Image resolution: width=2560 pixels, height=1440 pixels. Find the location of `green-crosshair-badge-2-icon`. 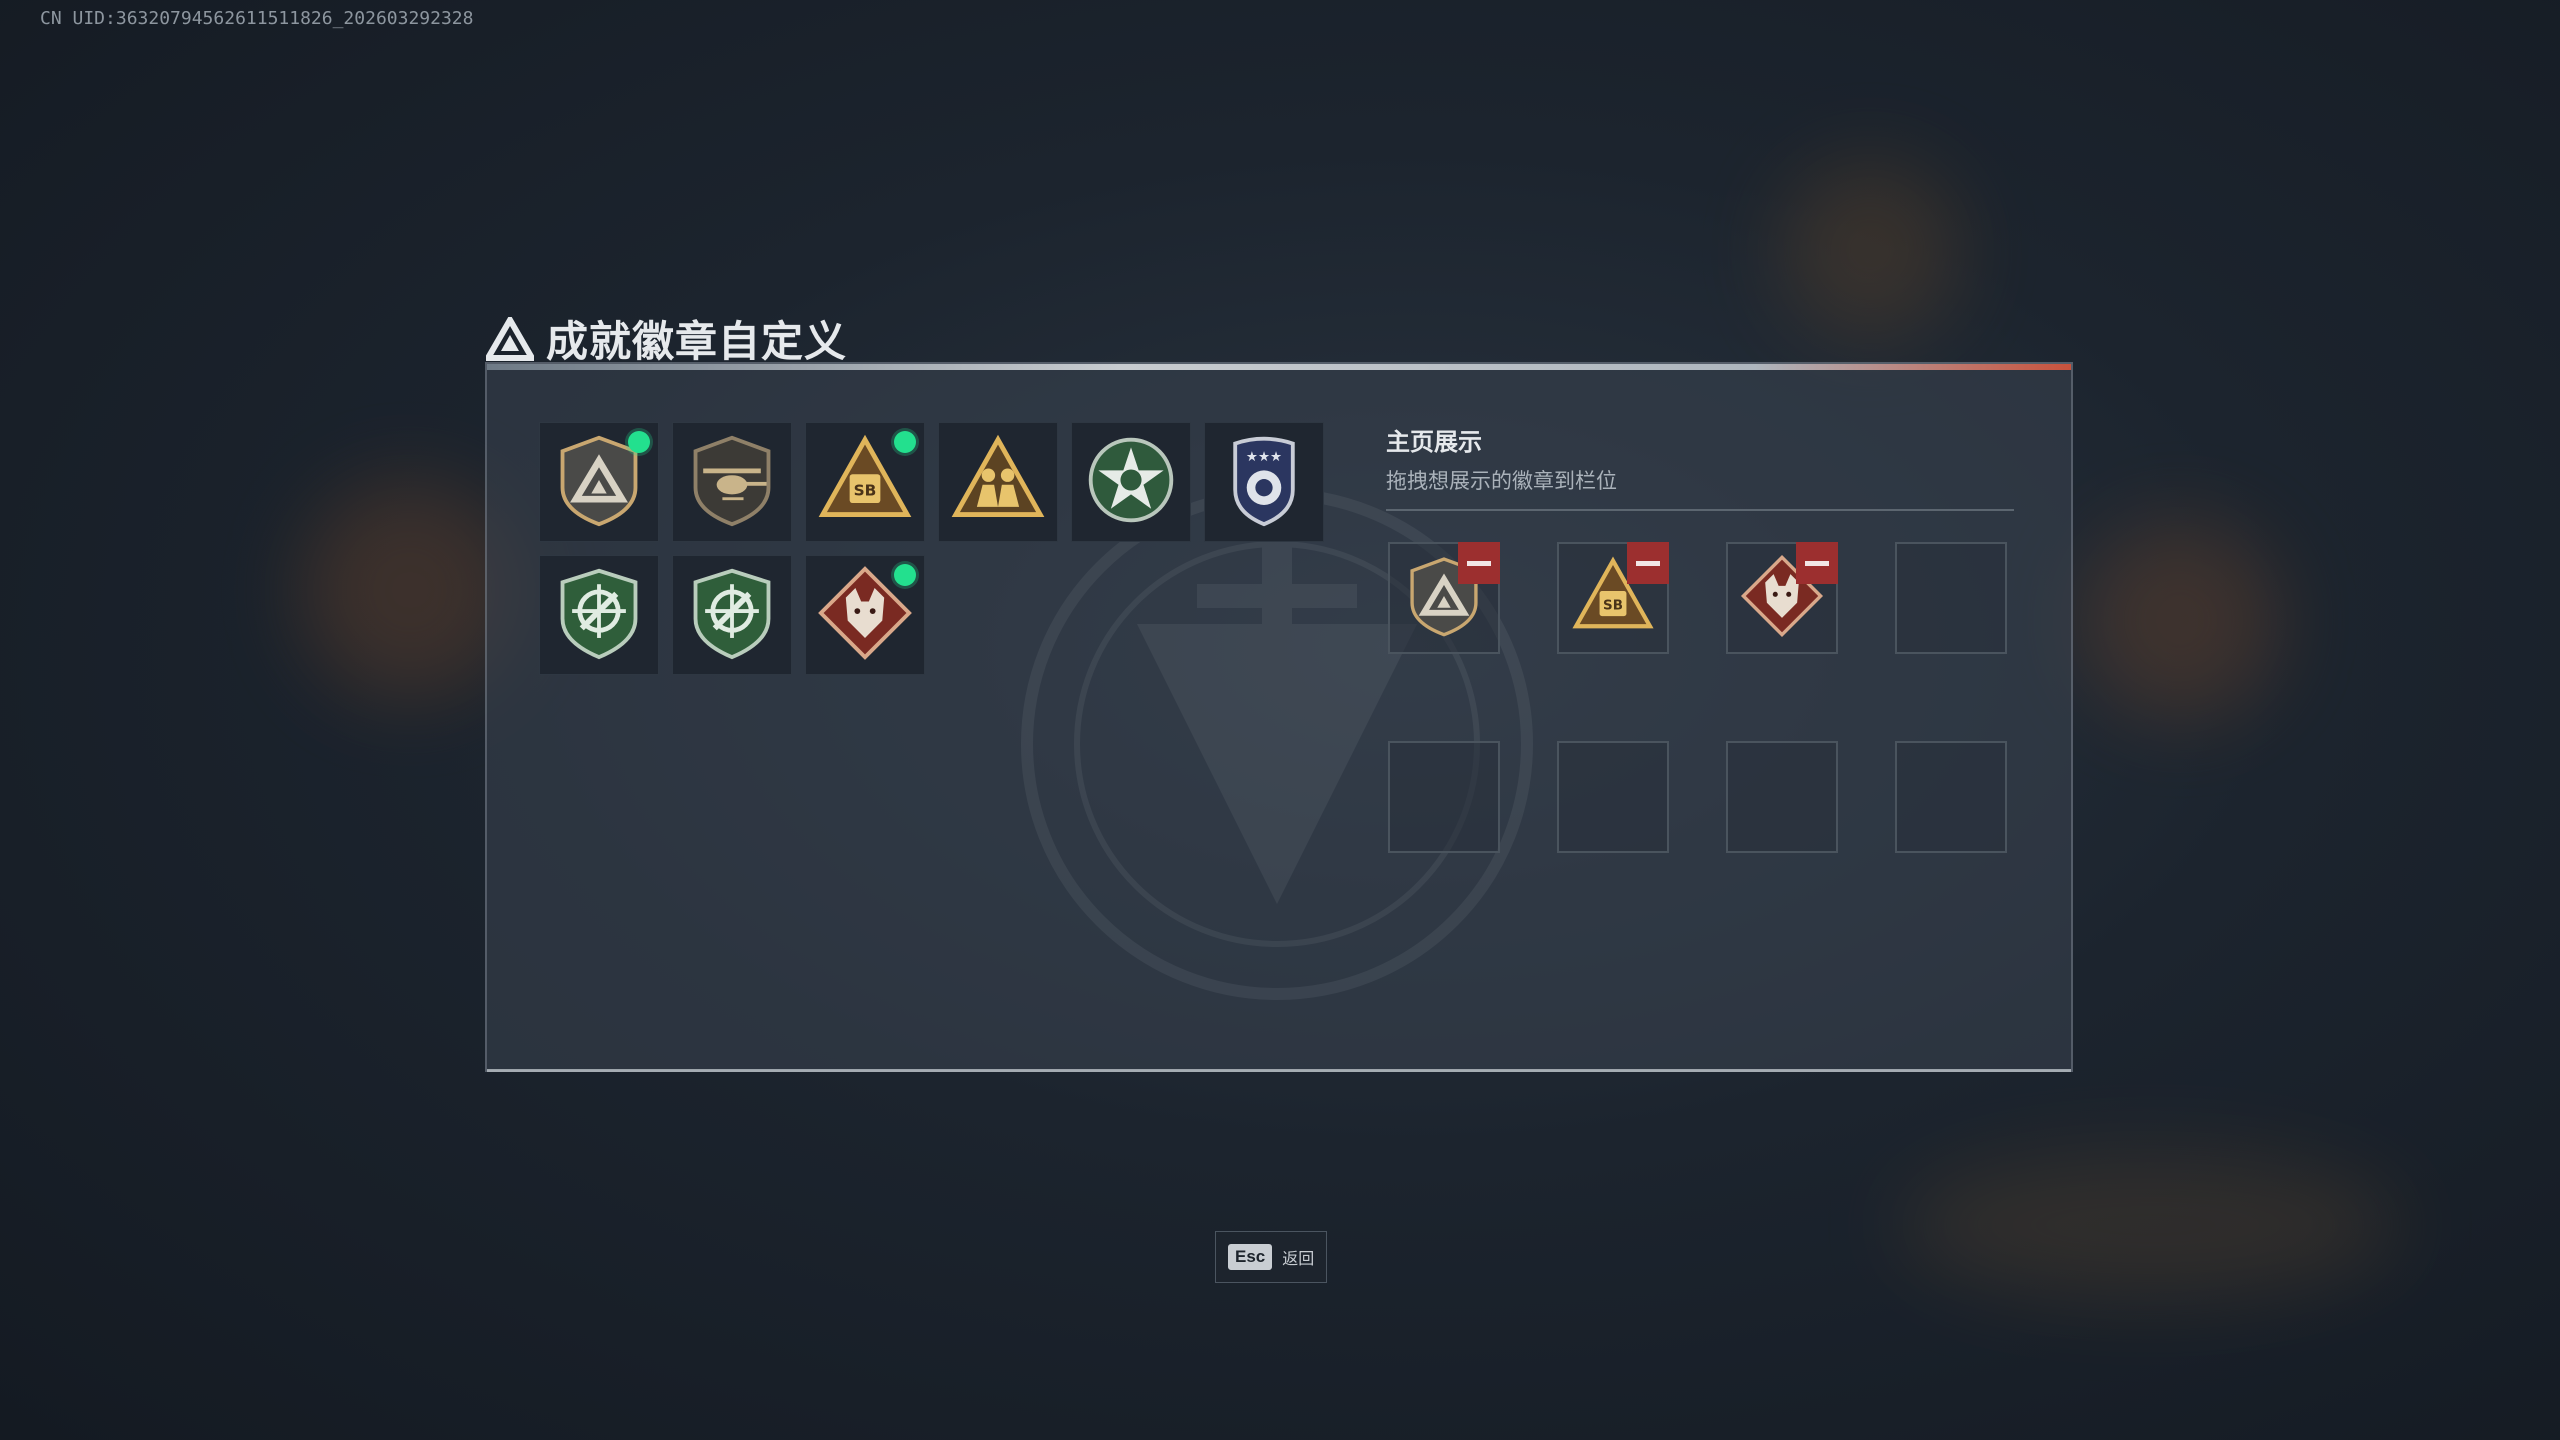

green-crosshair-badge-2-icon is located at coordinates (732, 615).